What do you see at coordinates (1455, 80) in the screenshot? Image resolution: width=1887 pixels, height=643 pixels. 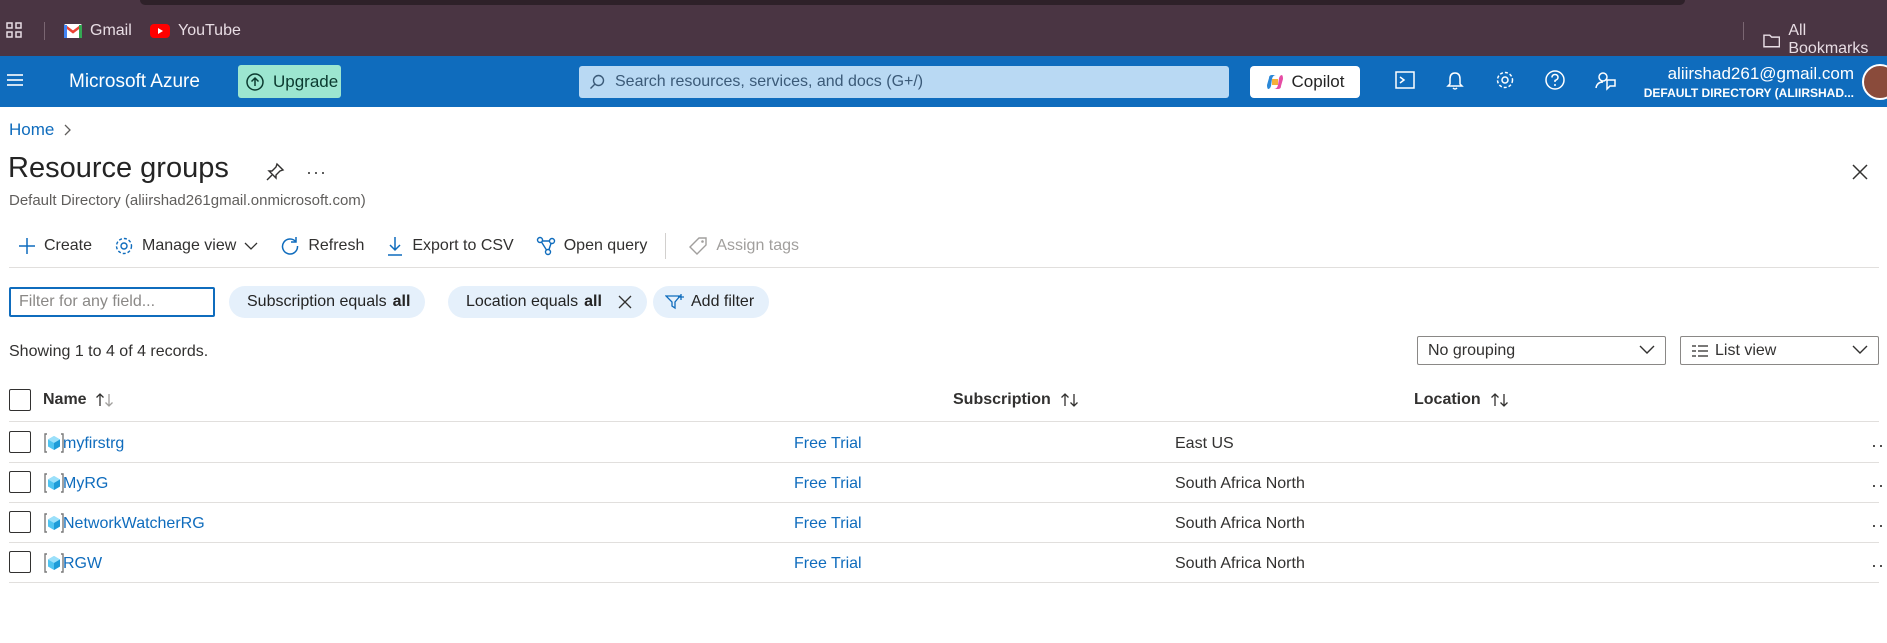 I see `bell-icon` at bounding box center [1455, 80].